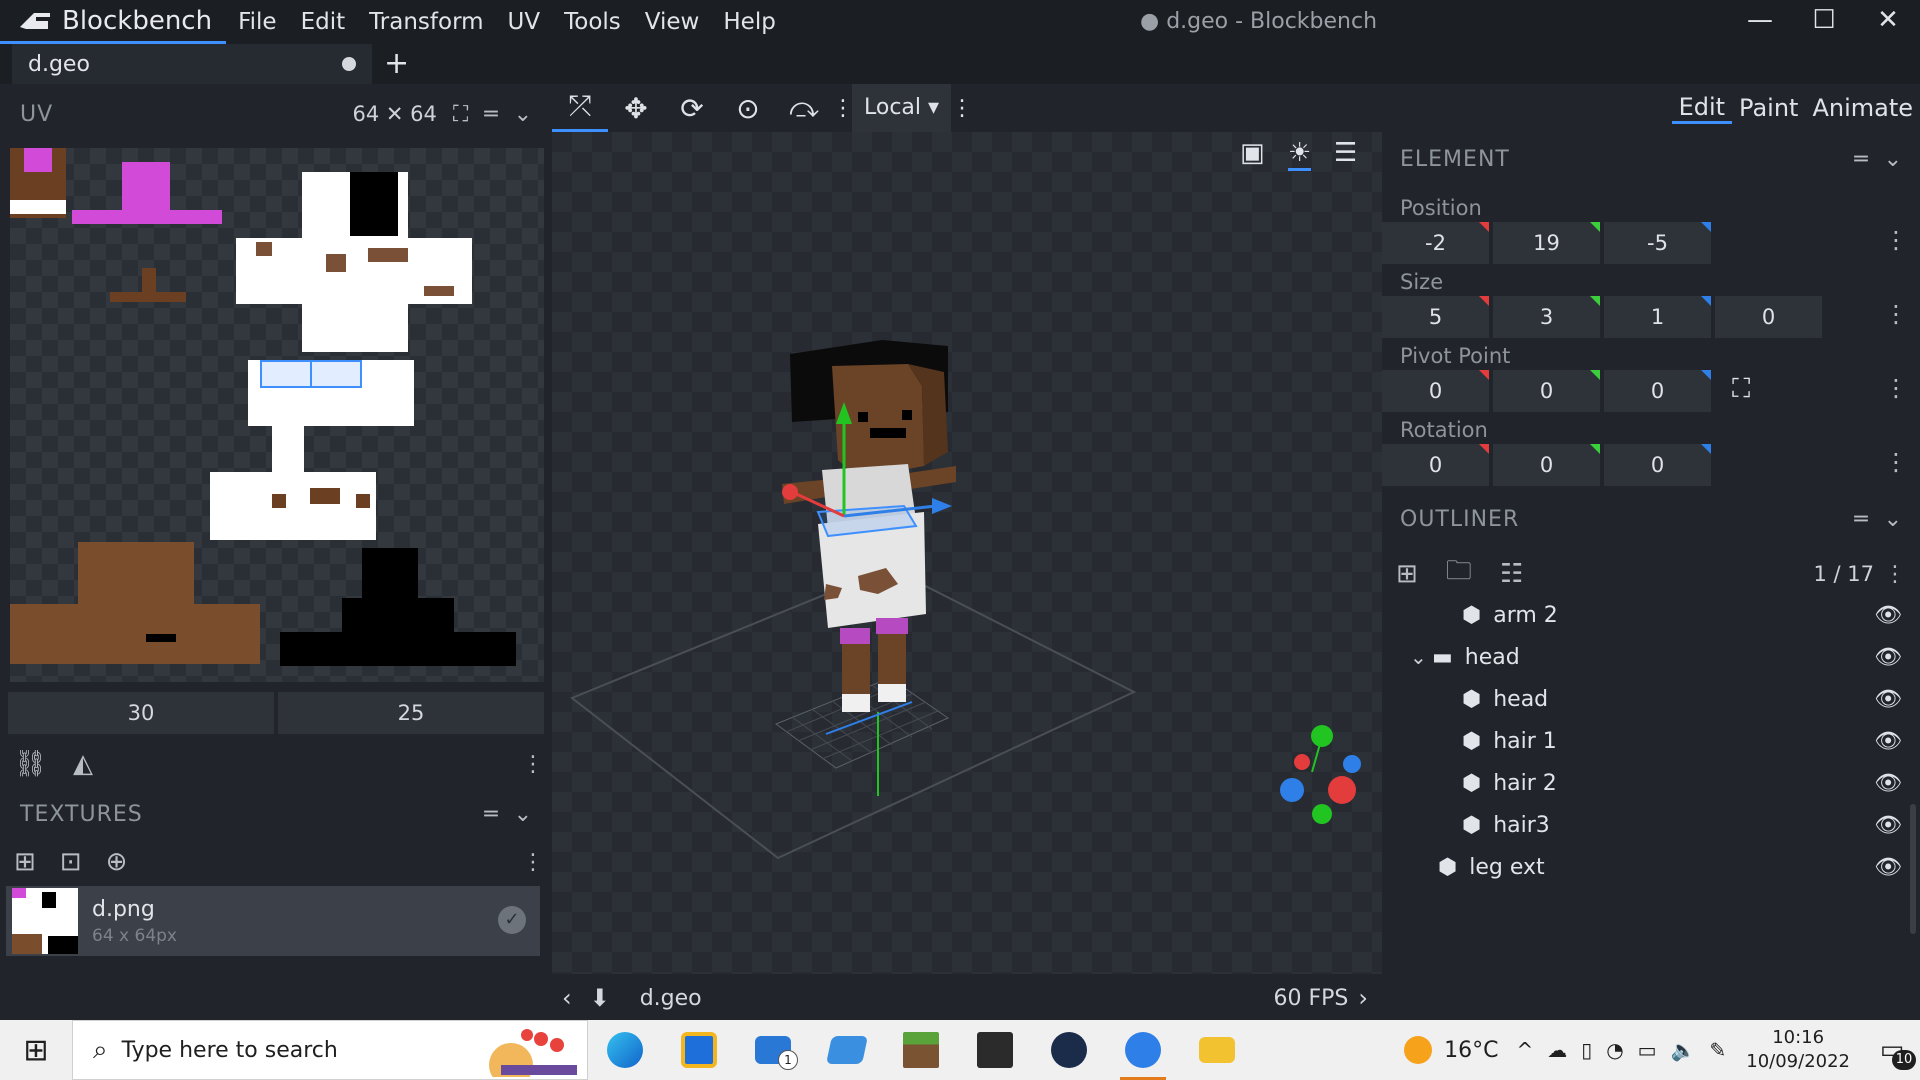  I want to click on onedrive-icon: ☁, so click(1557, 1050).